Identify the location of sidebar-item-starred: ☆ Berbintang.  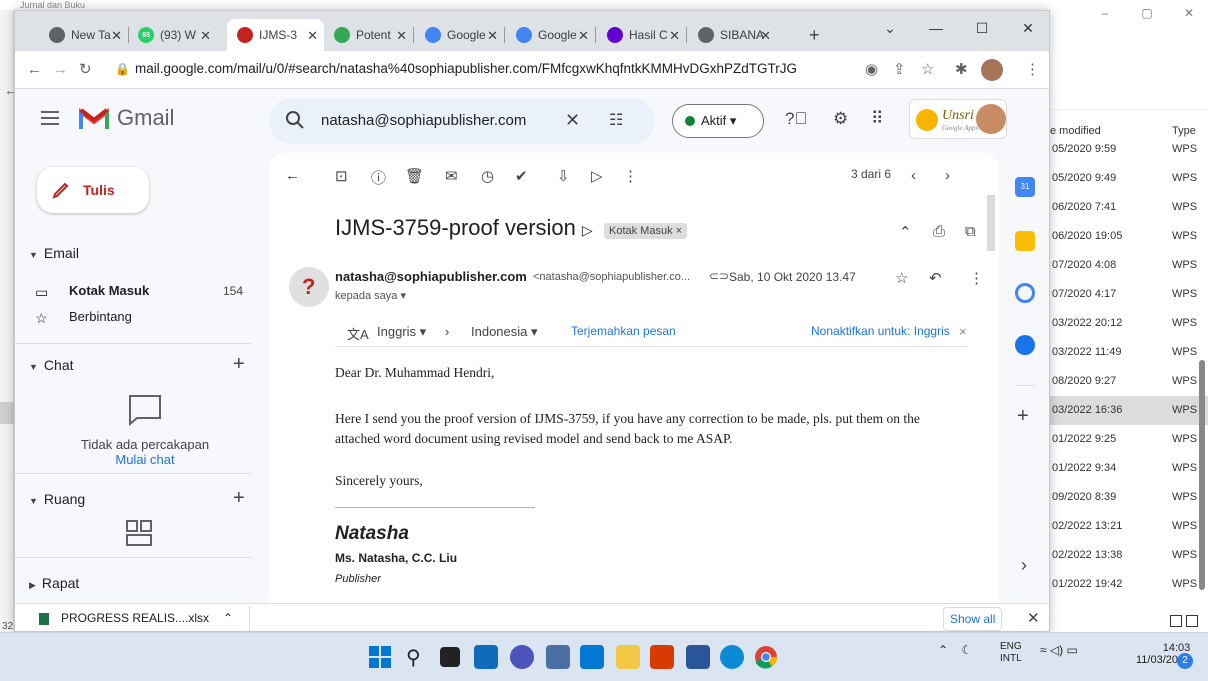
(141, 317).